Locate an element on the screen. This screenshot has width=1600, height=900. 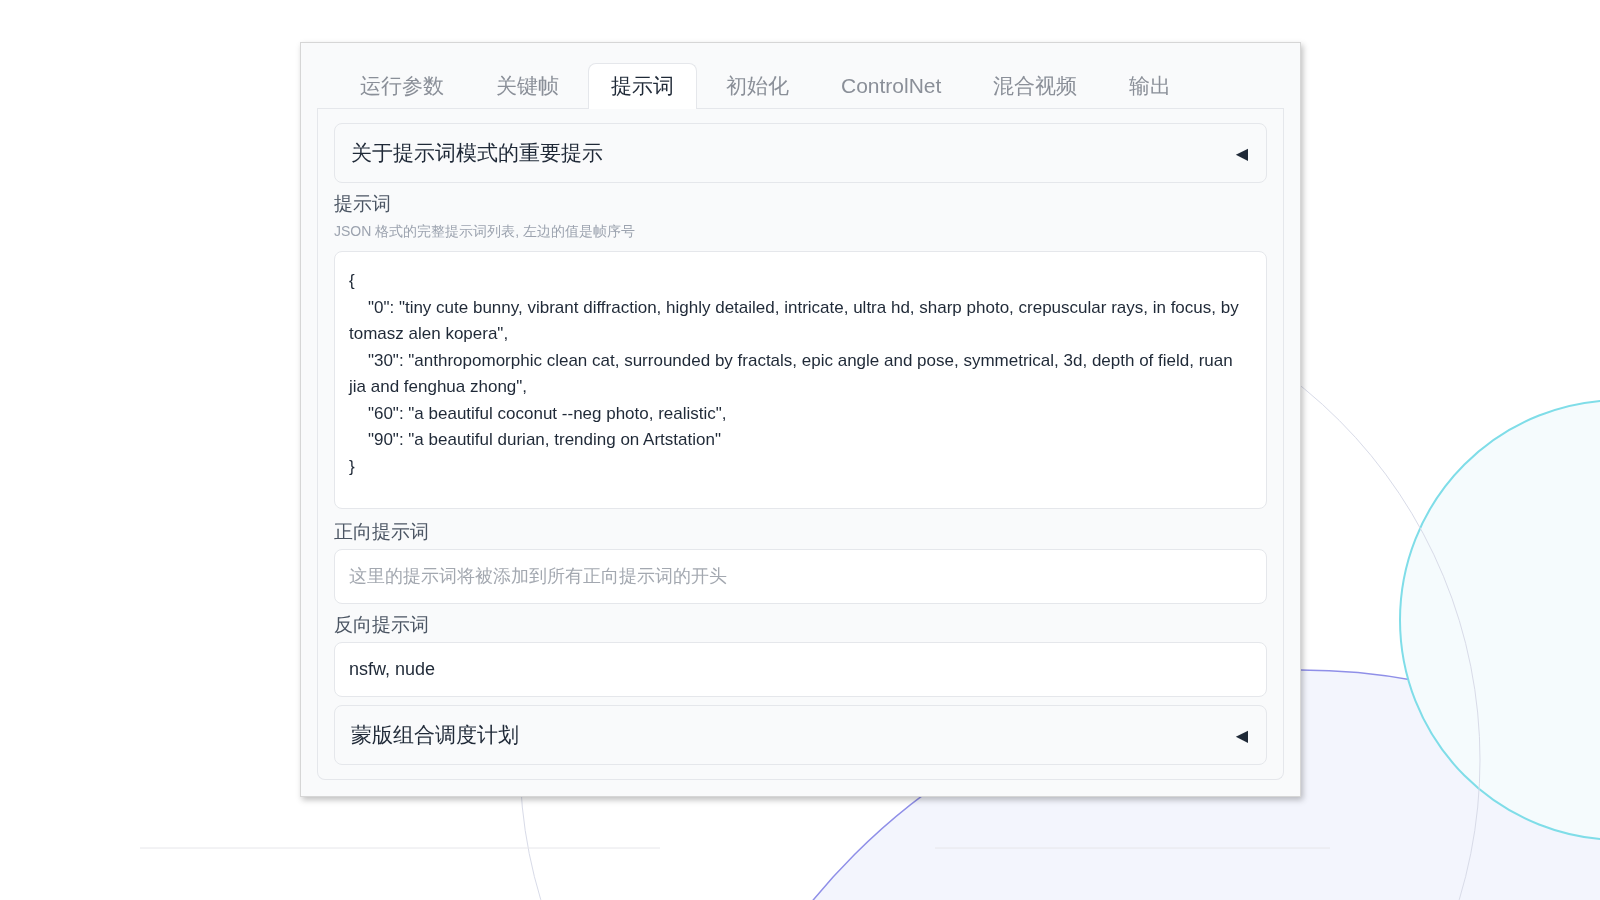
tab: 初始化 is located at coordinates (757, 86).